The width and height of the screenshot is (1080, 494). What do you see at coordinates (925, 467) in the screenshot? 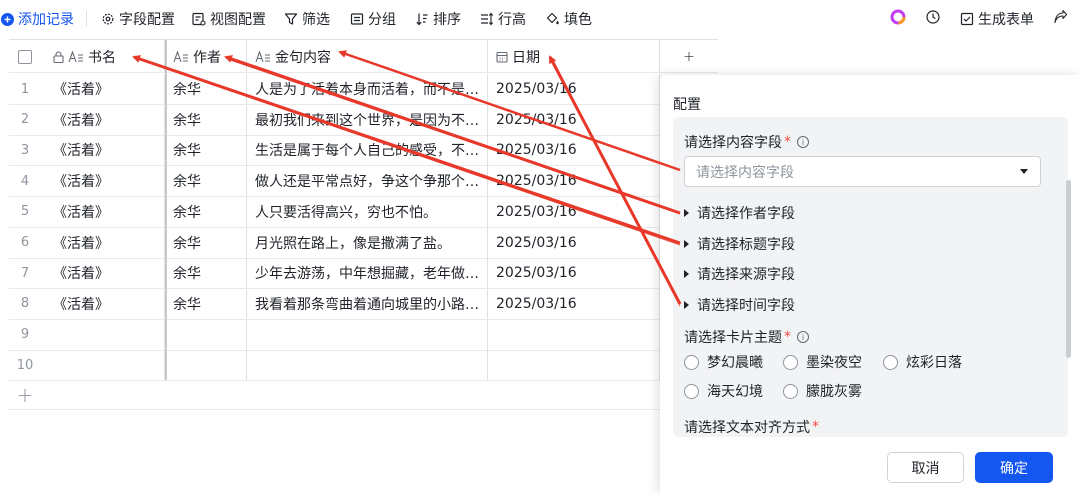
I see `cancel-button: 取消` at bounding box center [925, 467].